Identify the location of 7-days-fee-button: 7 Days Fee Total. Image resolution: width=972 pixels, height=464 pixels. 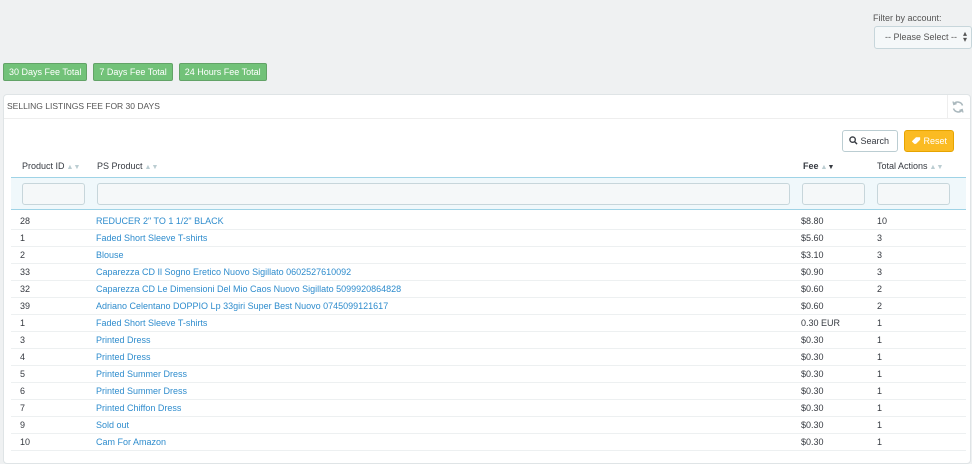
(133, 72).